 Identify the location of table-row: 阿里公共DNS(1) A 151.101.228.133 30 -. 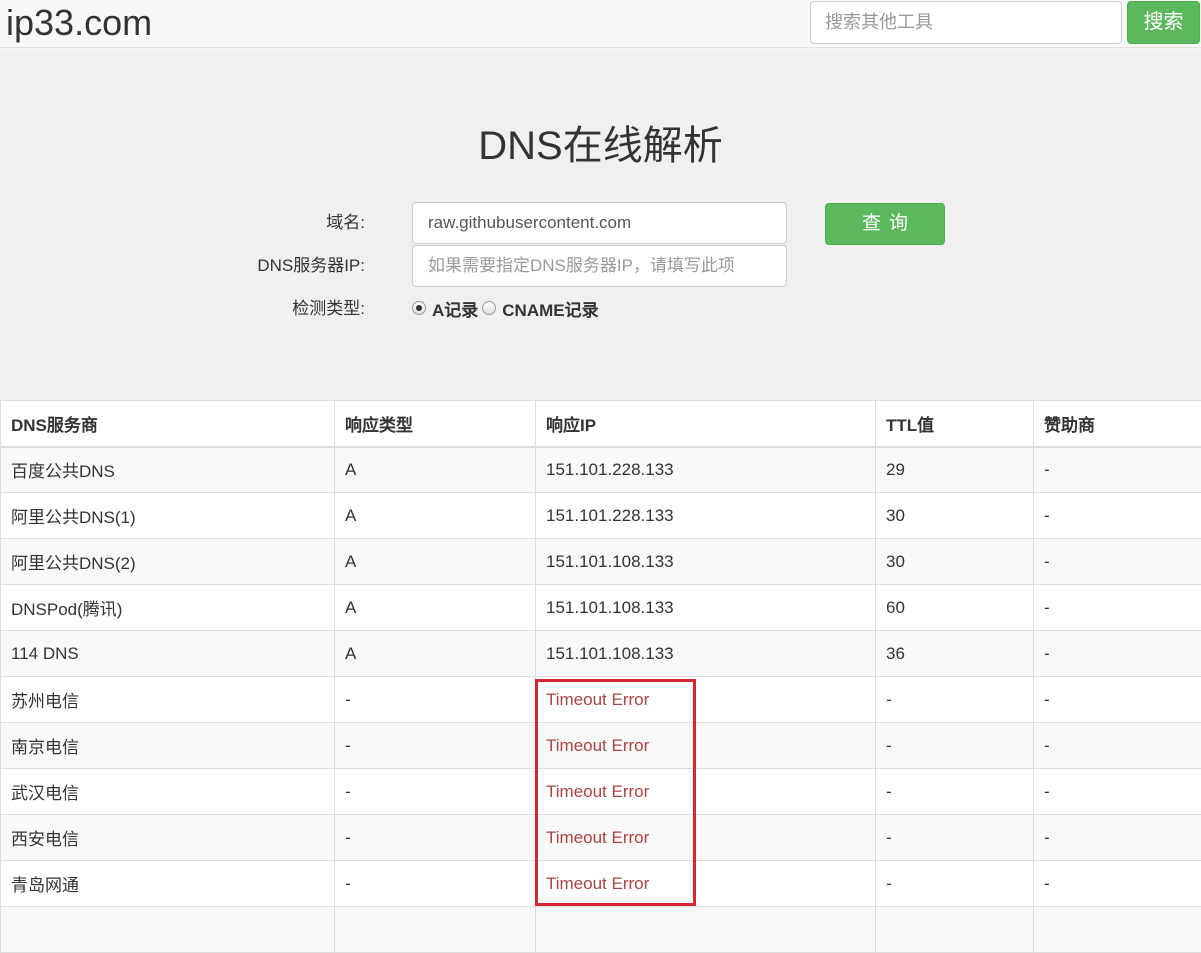
(601, 516).